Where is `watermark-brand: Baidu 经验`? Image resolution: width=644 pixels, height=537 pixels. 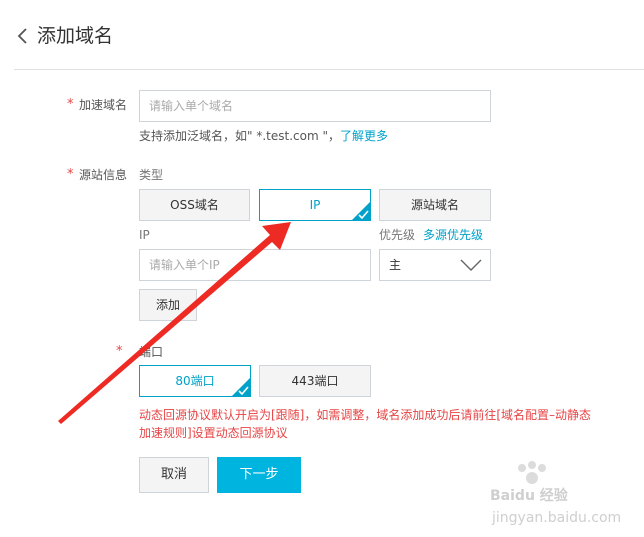
watermark-brand: Baidu 经验 is located at coordinates (529, 495).